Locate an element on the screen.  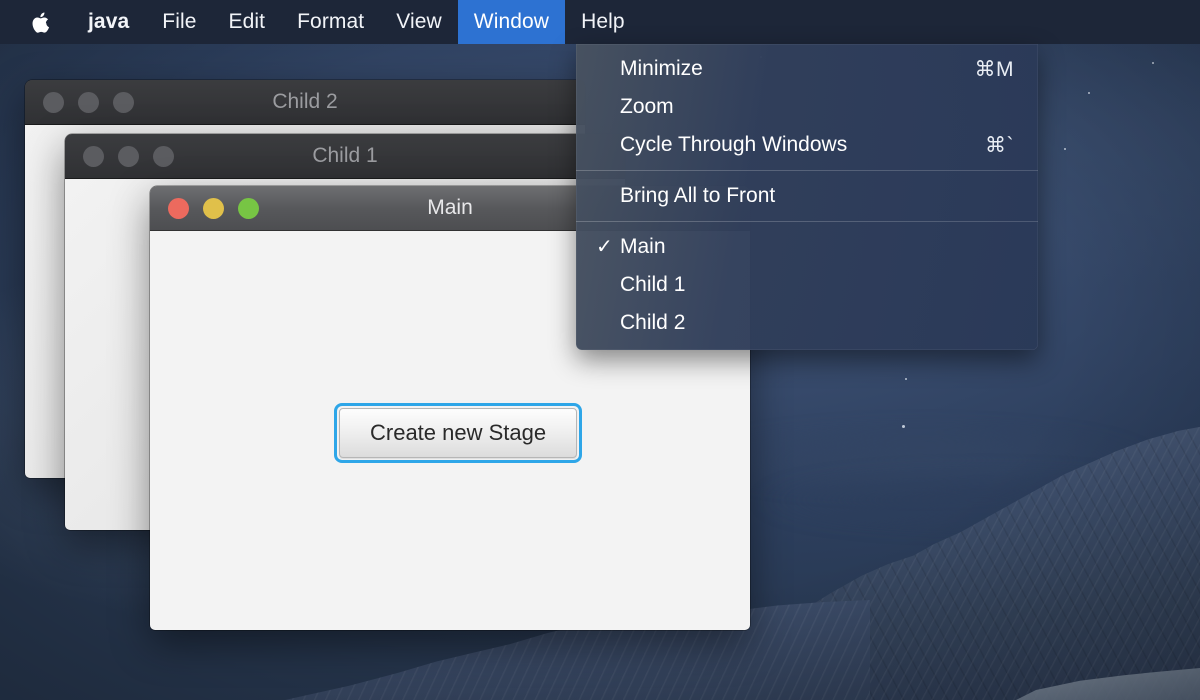
menu-item-help: Help is located at coordinates (603, 22).